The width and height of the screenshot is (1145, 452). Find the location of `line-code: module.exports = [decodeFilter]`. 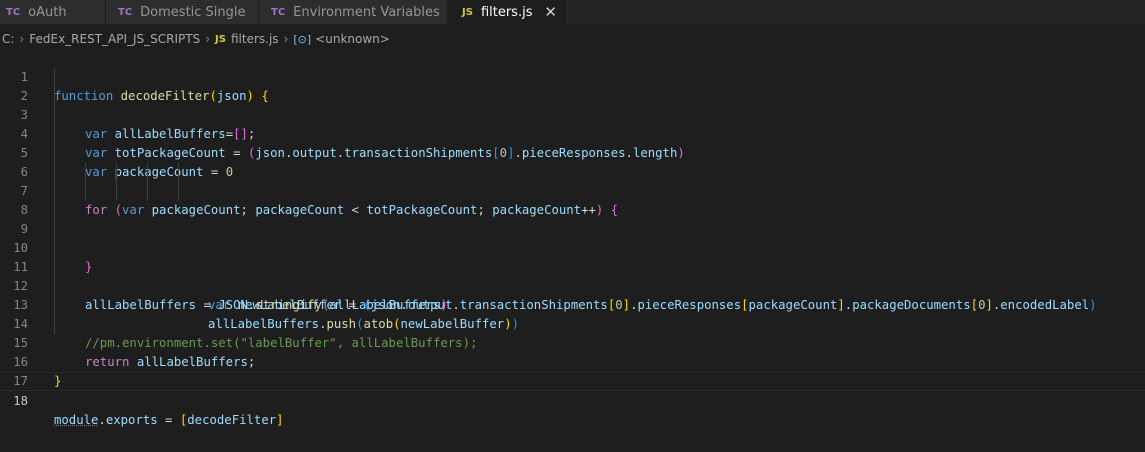

line-code: module.exports = [decodeFilter] is located at coordinates (169, 420).